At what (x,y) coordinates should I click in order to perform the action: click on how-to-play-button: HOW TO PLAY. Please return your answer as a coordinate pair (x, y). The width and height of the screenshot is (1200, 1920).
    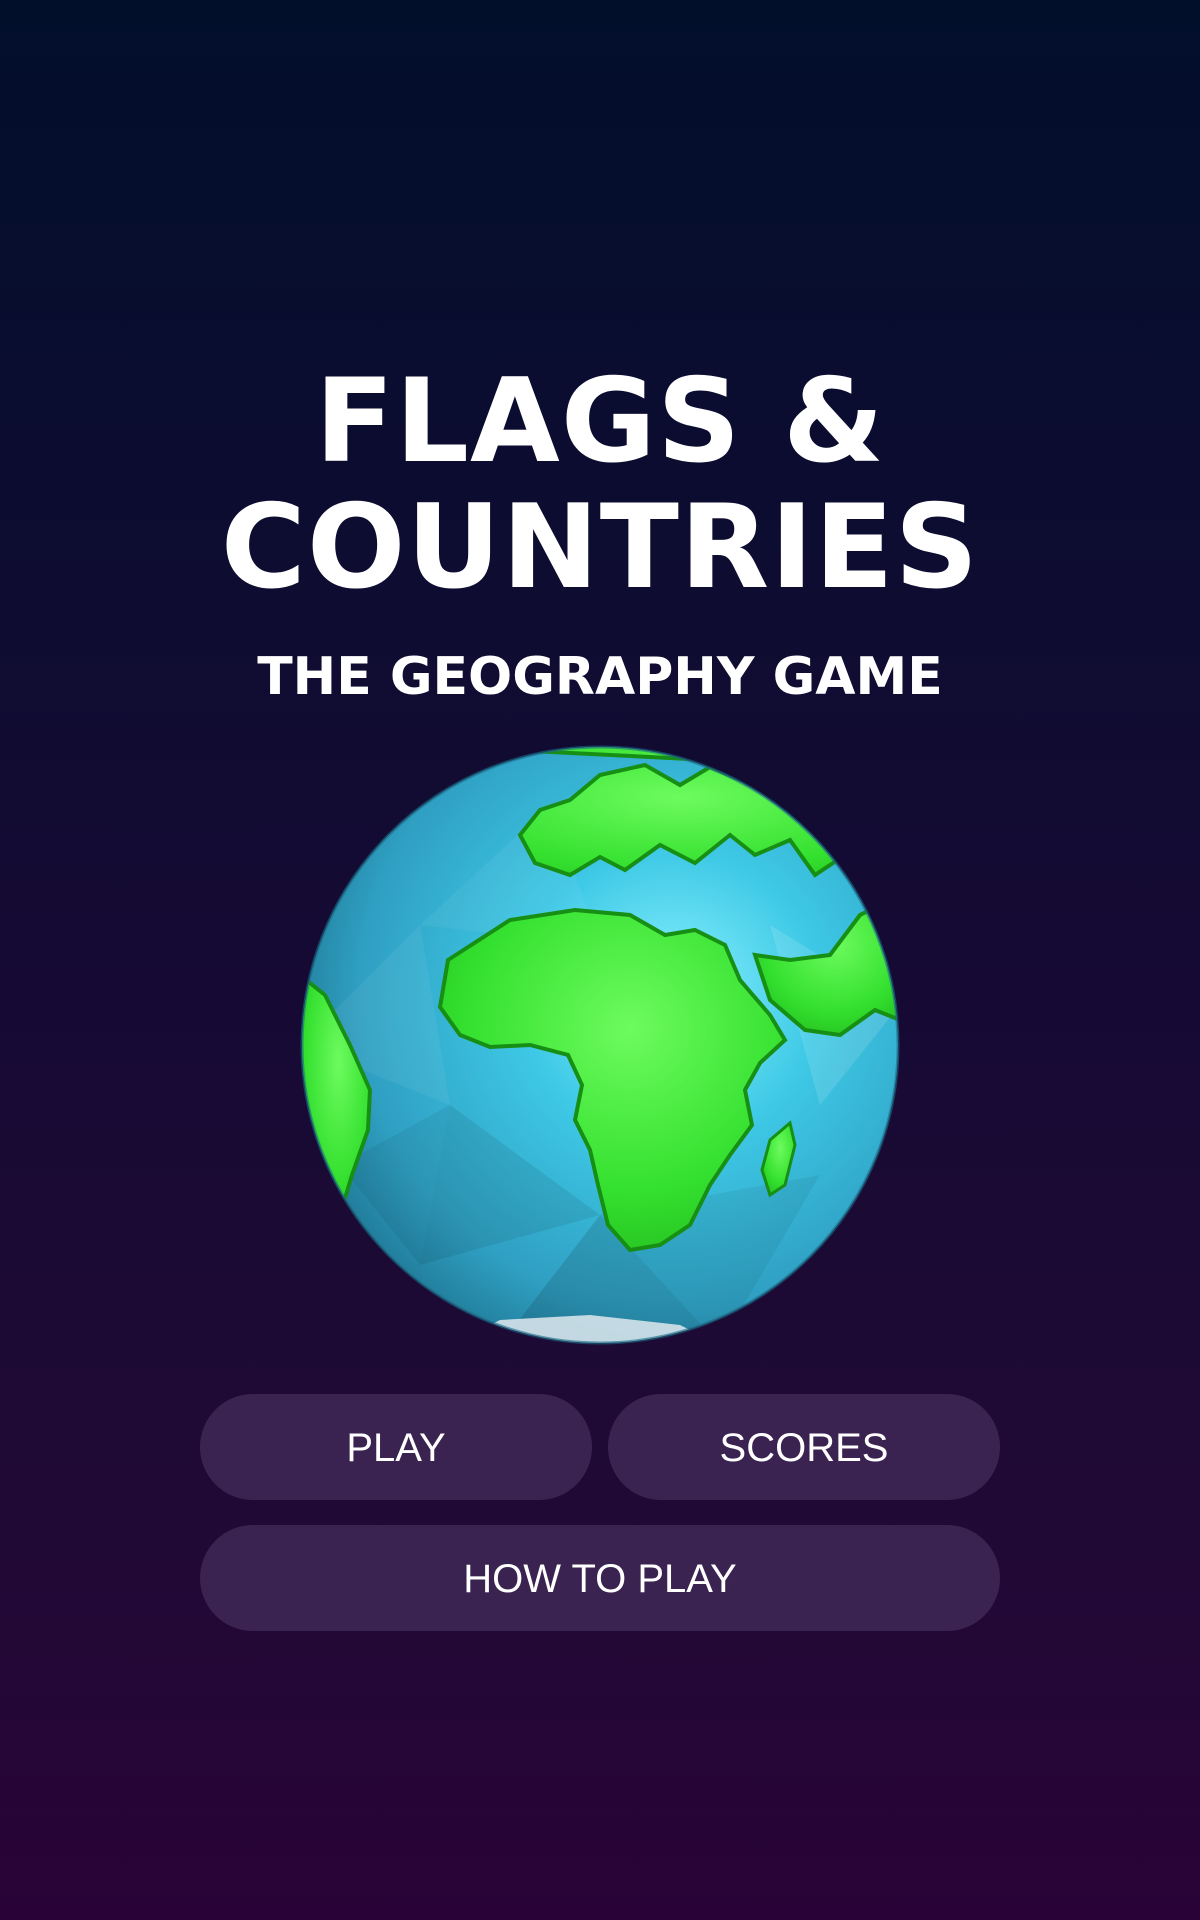
    Looking at the image, I should click on (600, 1578).